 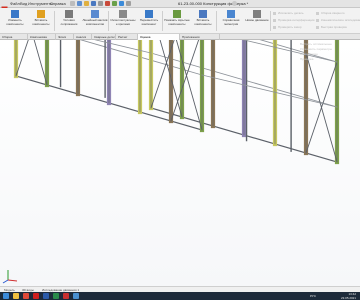 I want to click on move-component-icon, so click(x=149, y=14).